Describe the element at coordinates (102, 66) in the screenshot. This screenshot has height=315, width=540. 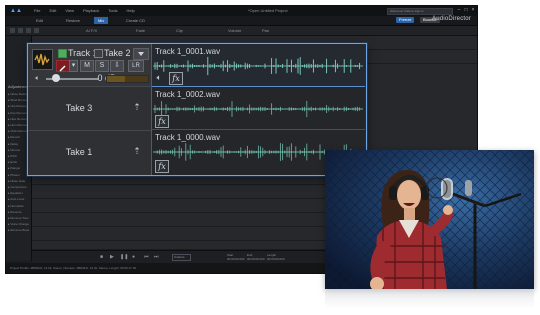
I see `solo-button: S` at that location.